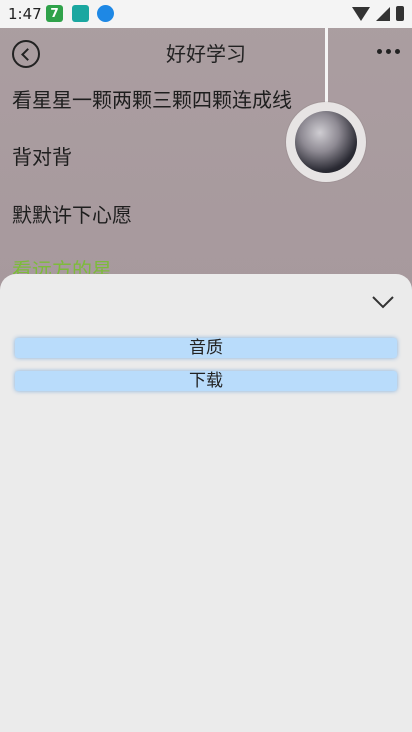  I want to click on more-options-button, so click(388, 51).